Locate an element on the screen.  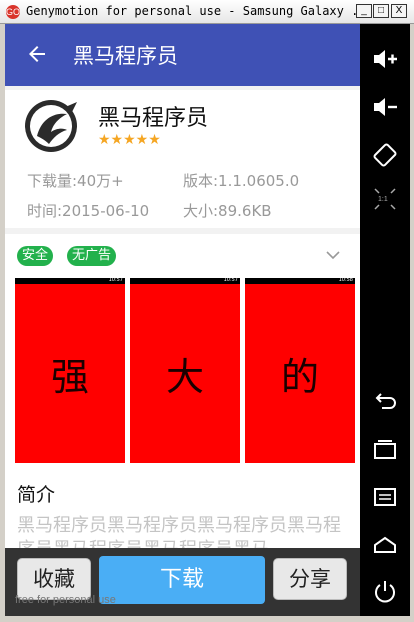
screenshot-status-bar: 10:58 is located at coordinates (300, 280).